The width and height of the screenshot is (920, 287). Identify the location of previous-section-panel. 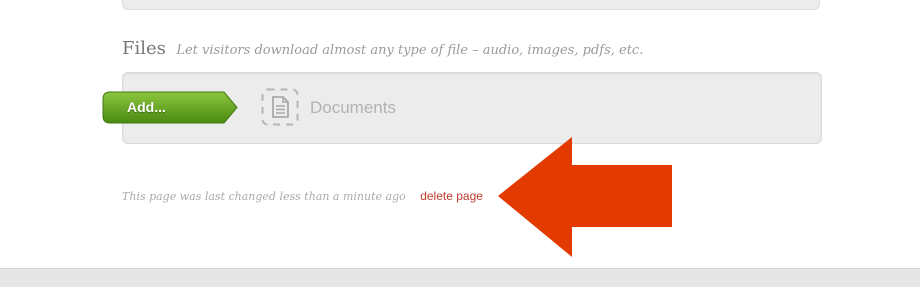
(471, 5).